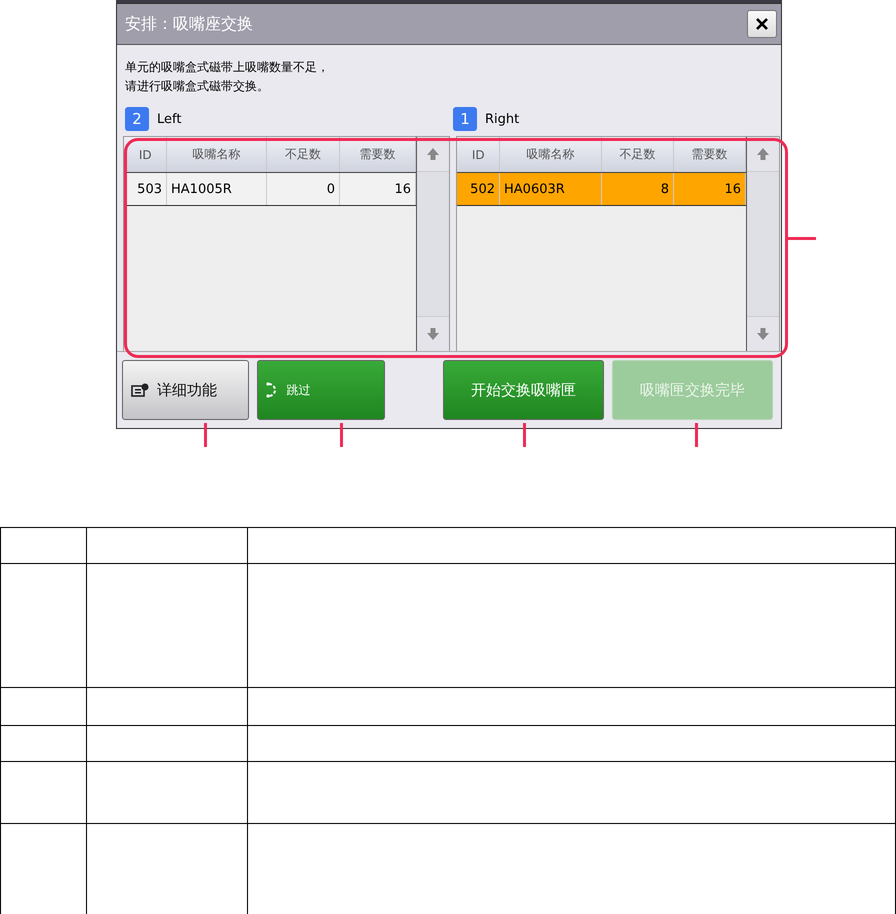 This screenshot has height=914, width=896. I want to click on table-cell: 503, so click(145, 189).